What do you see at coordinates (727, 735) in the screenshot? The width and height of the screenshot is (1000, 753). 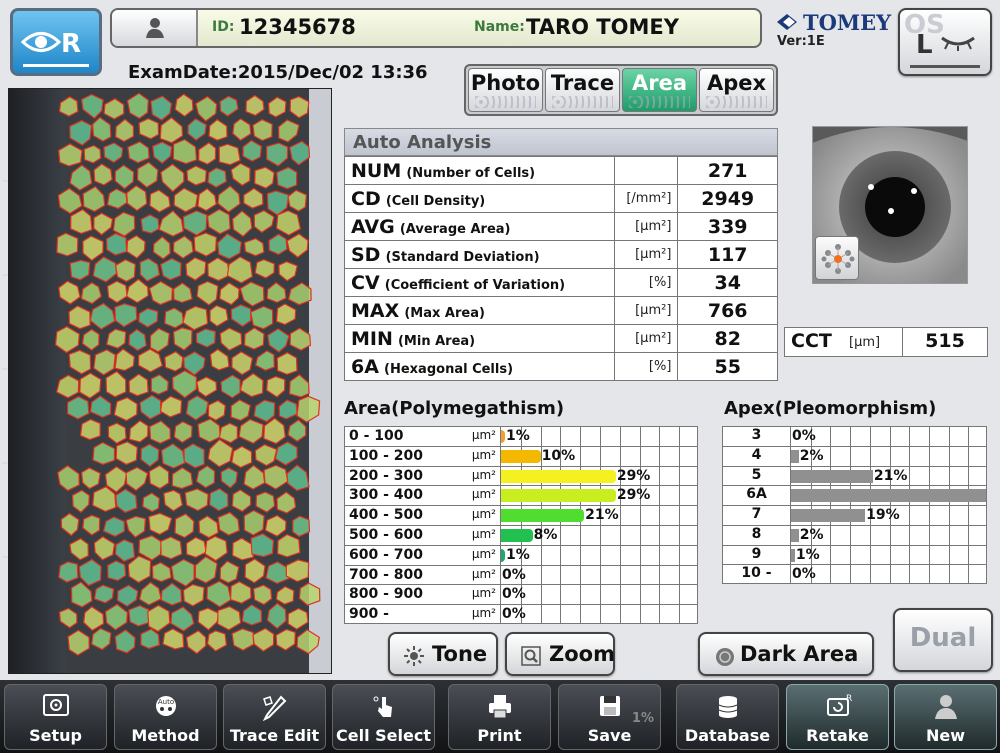 I see `bottom-button-label: Database` at bounding box center [727, 735].